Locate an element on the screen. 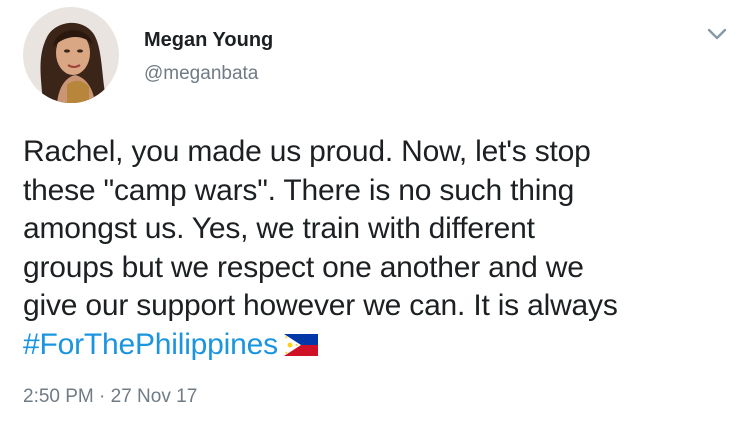 This screenshot has height=431, width=750. tweet-timestamp: 2:50 PM · 27 Nov 17 is located at coordinates (110, 397).